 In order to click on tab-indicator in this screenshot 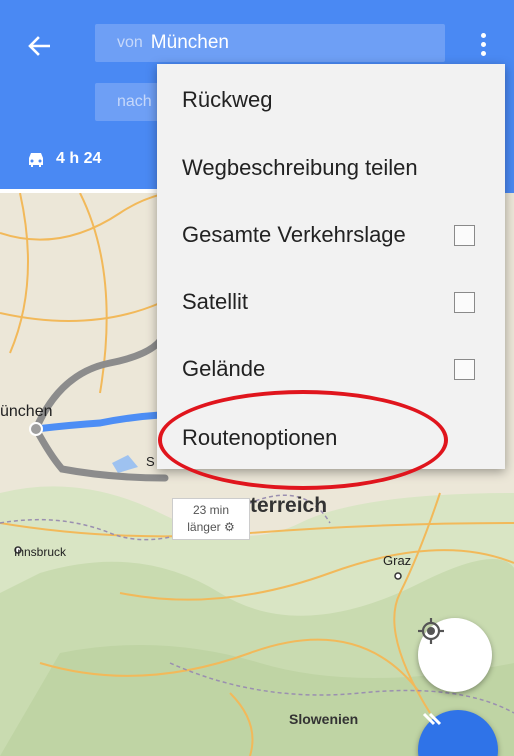, I will do `click(80, 191)`.